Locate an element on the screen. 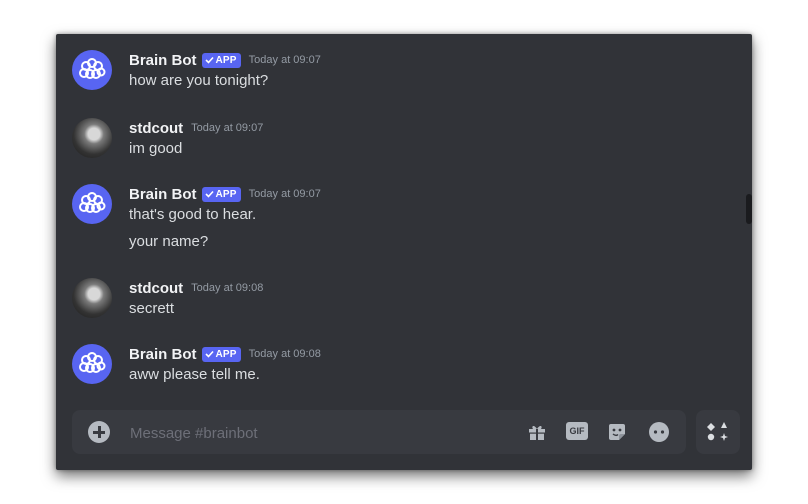 This screenshot has width=808, height=504. message-text: secrett is located at coordinates (152, 308).